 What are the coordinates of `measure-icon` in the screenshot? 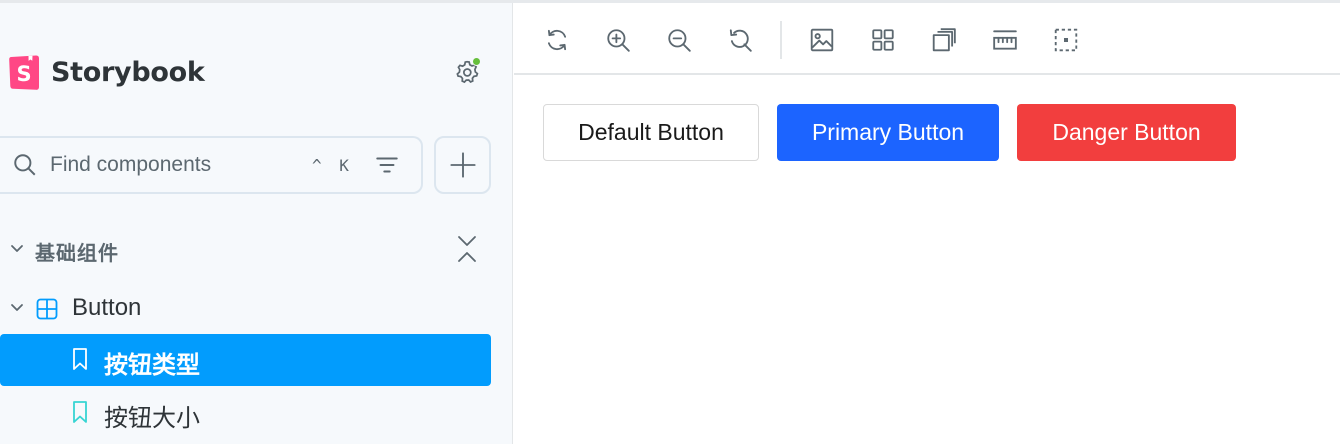 It's located at (1005, 40).